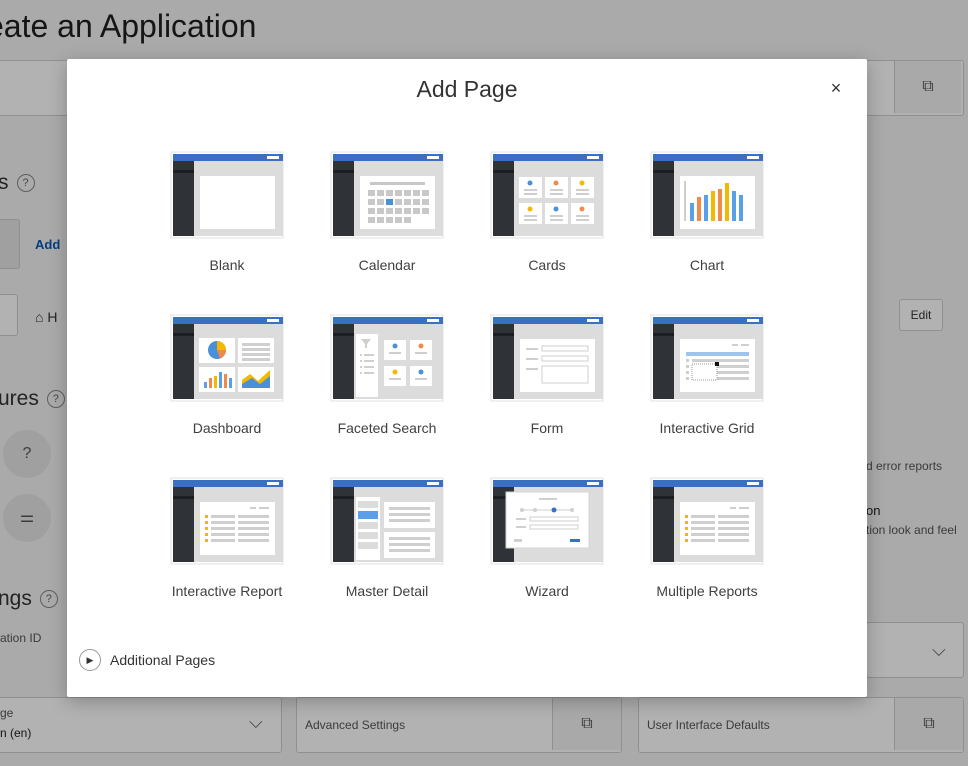  I want to click on additional-pages-toggle: ▶ Additional Pages, so click(147, 660).